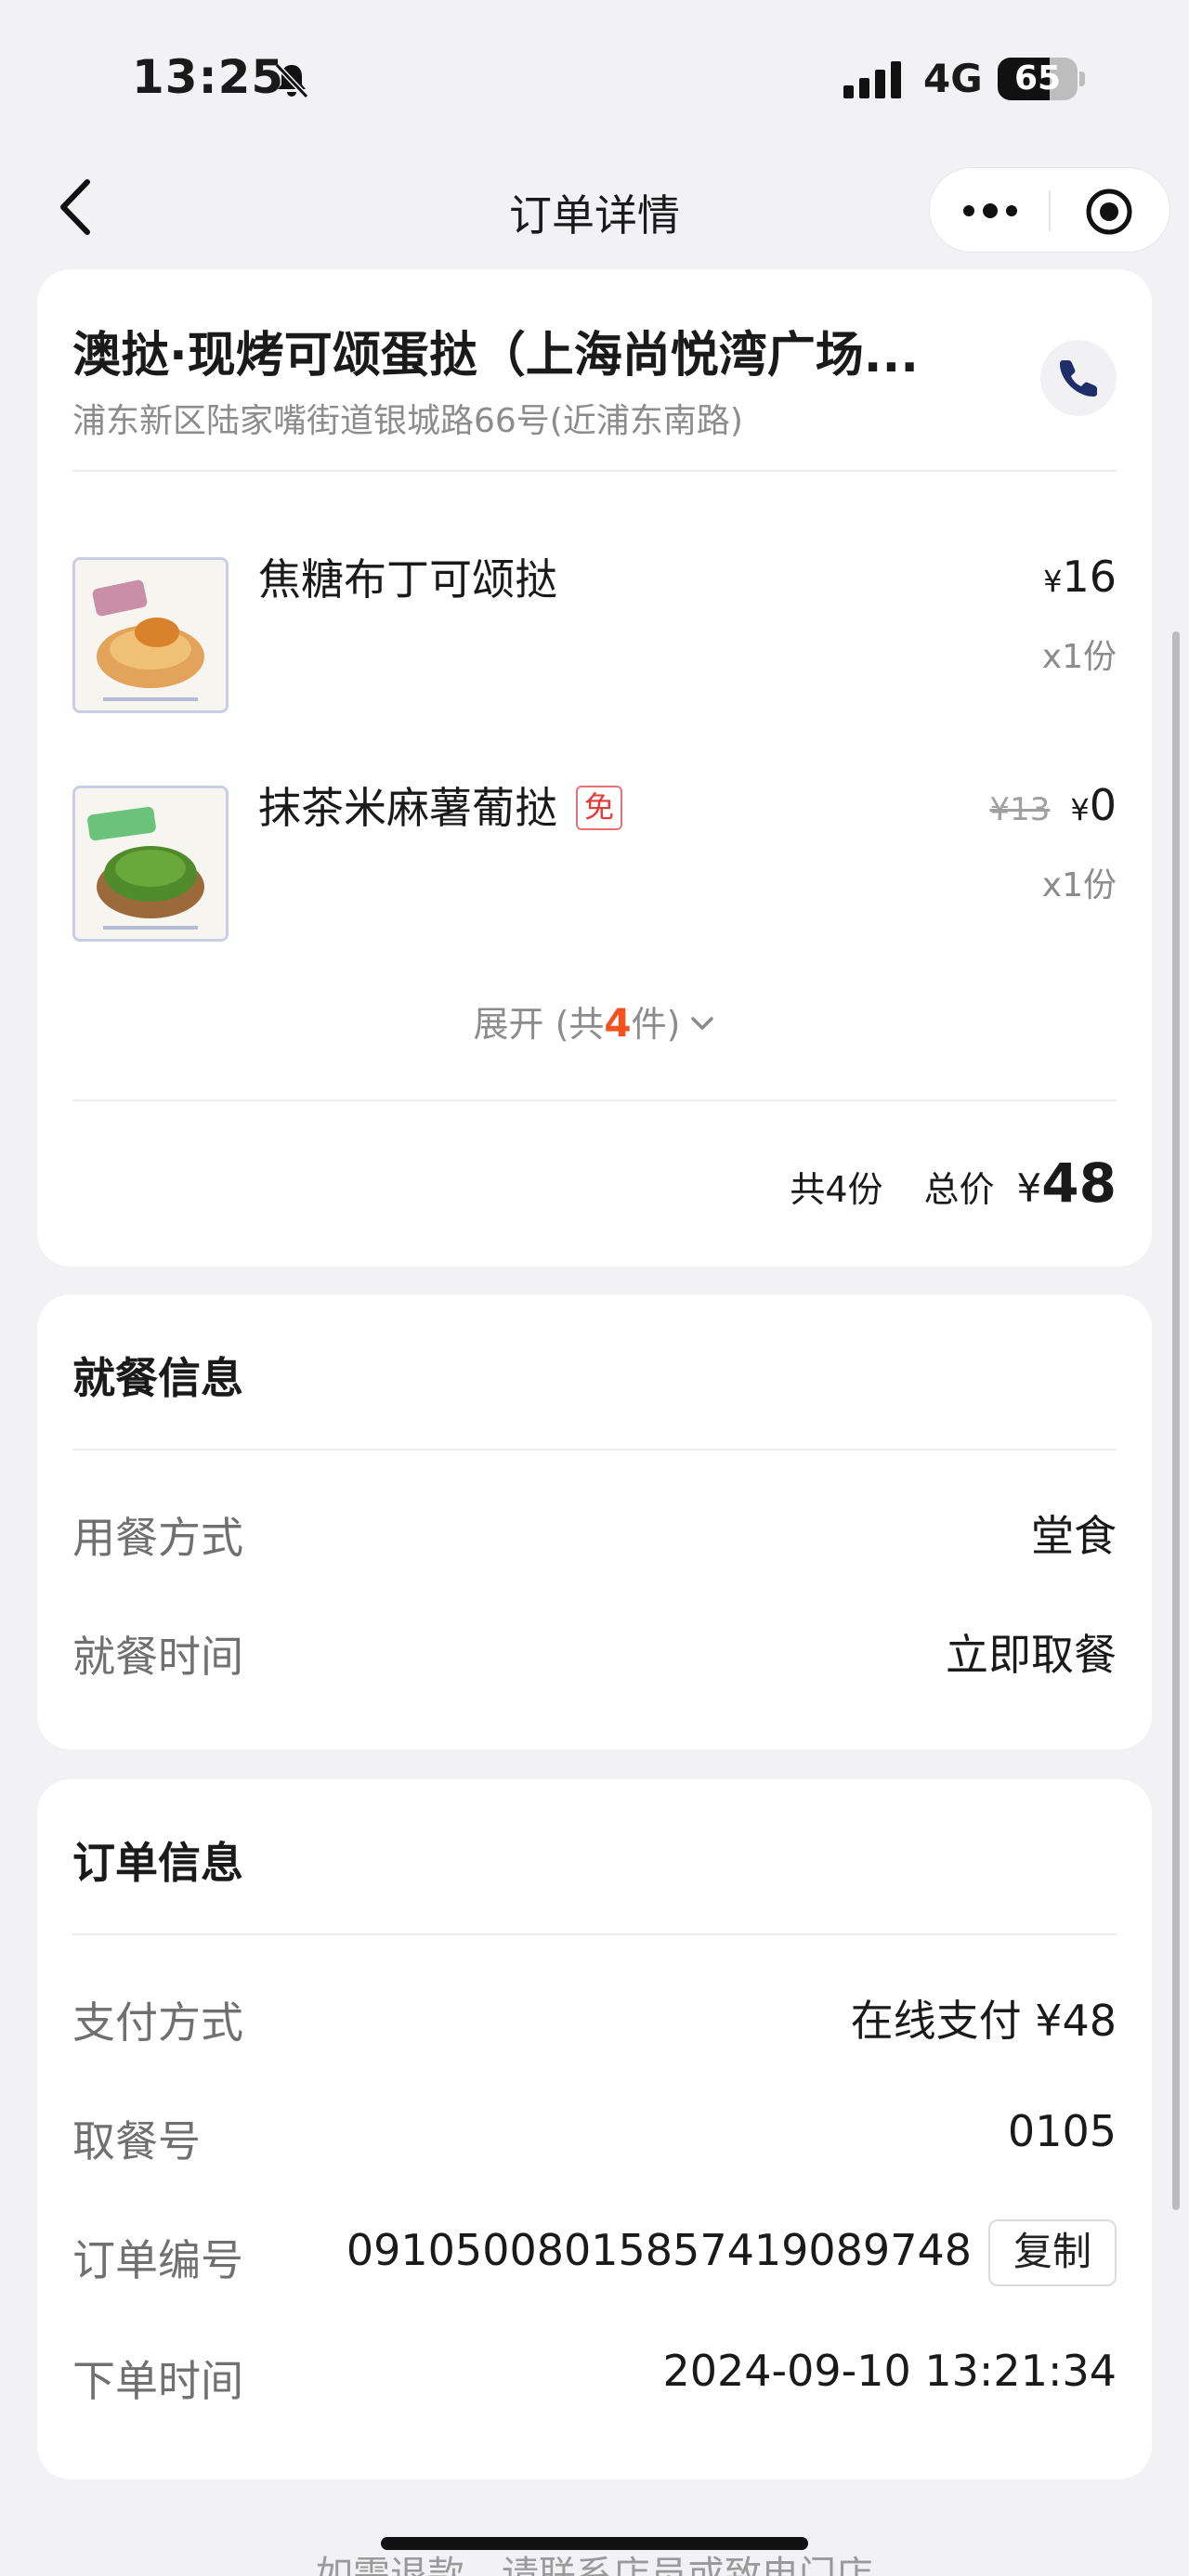 Image resolution: width=1189 pixels, height=2576 pixels. What do you see at coordinates (837, 1189) in the screenshot?
I see `item-count: 共4份` at bounding box center [837, 1189].